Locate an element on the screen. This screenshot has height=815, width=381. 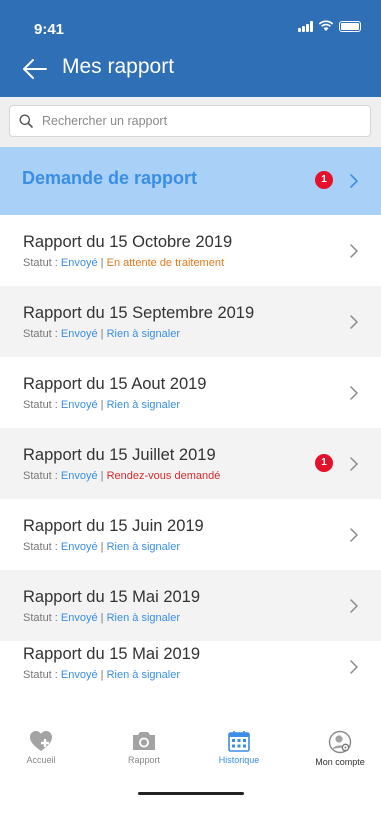
tab-mon-compte: Mon compte is located at coordinates (340, 748).